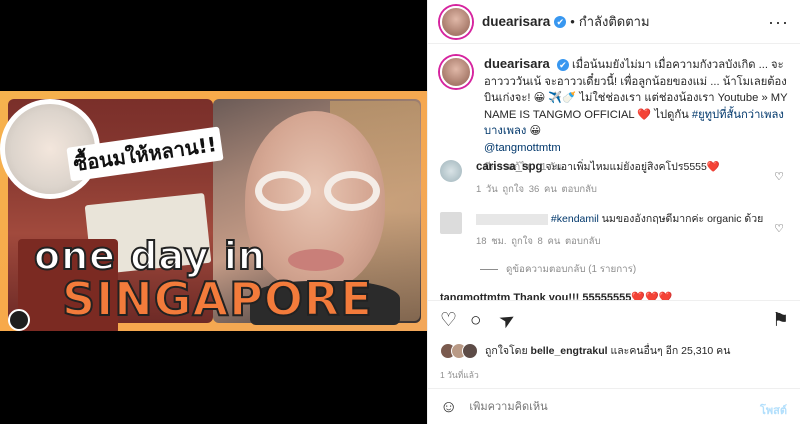  I want to click on caption-verified-icon: ✔, so click(562, 65).